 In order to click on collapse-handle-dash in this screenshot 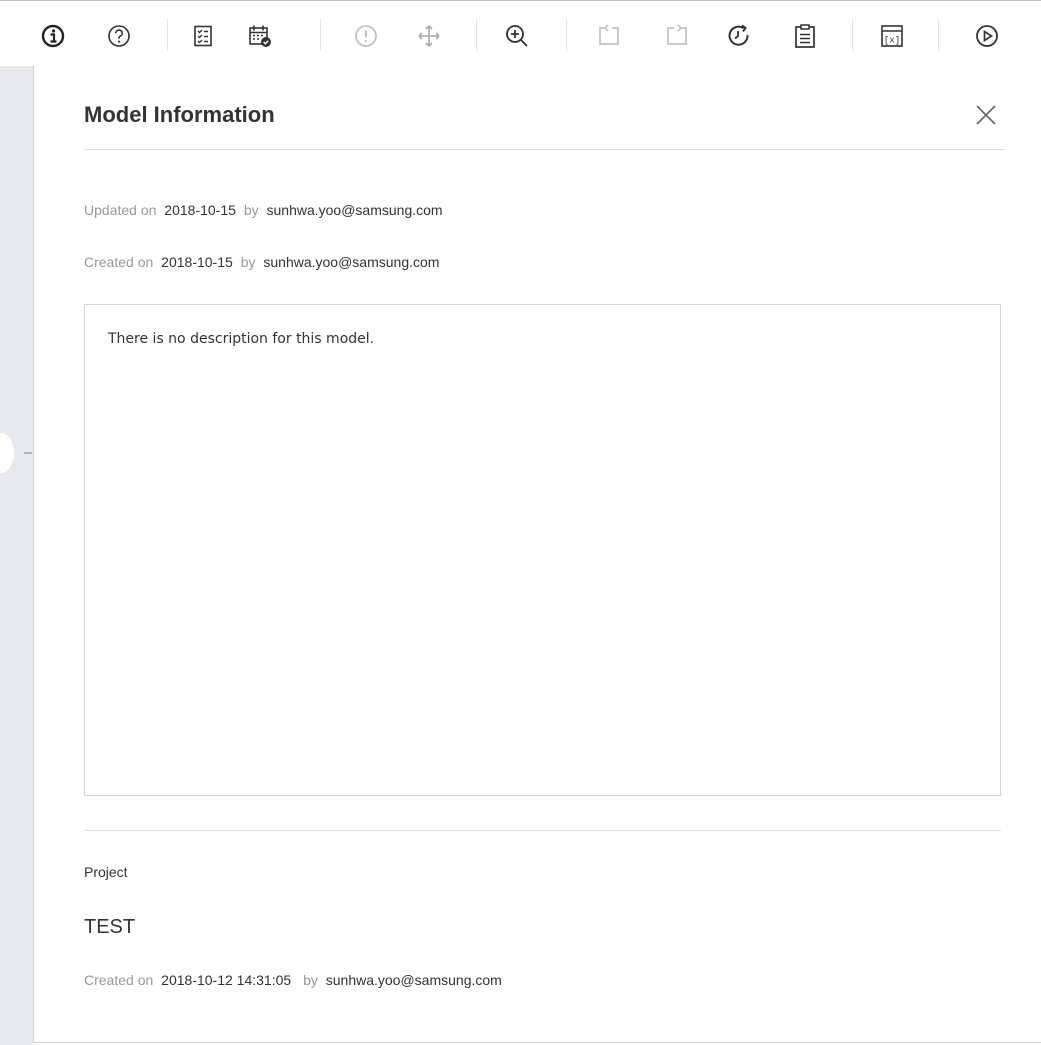, I will do `click(28, 453)`.